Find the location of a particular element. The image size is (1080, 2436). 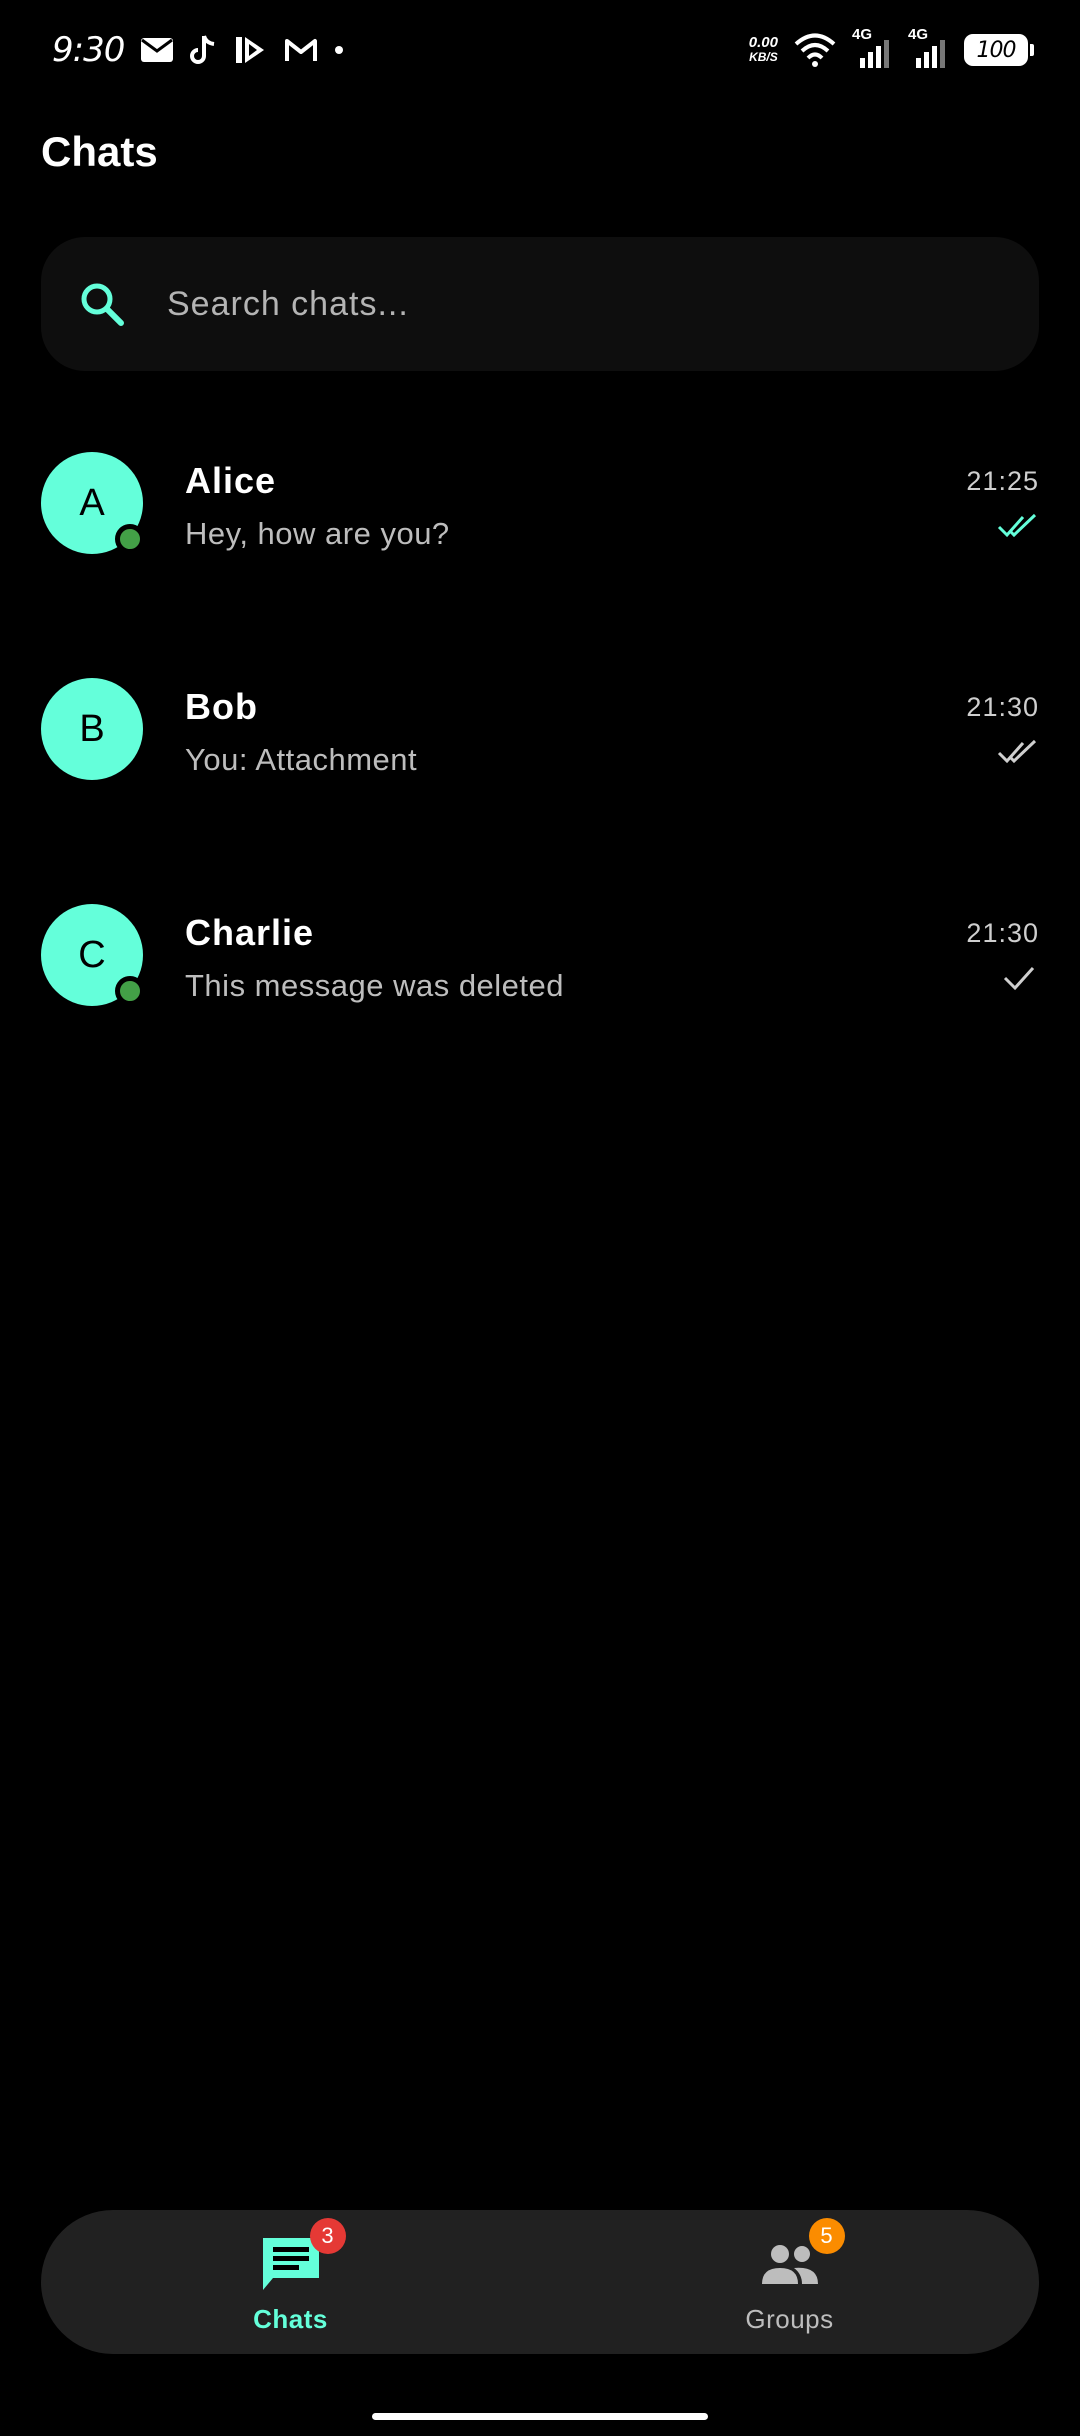

page-title: Chats is located at coordinates (99, 151).